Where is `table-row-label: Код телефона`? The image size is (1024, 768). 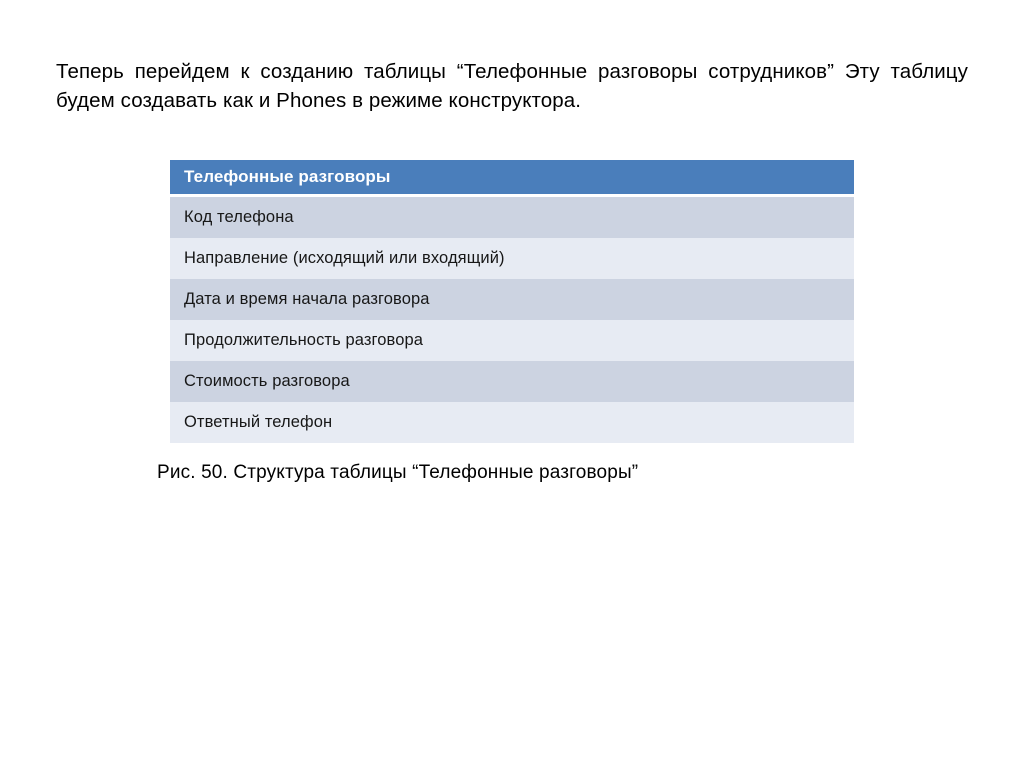 table-row-label: Код телефона is located at coordinates (239, 217).